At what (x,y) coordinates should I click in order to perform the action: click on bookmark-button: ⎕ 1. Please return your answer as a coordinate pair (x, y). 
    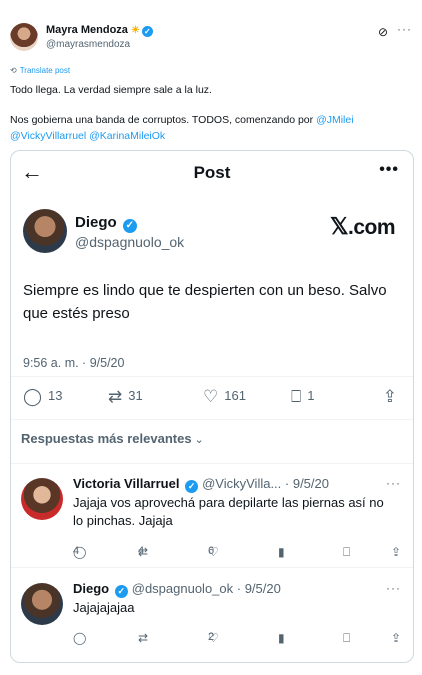
    Looking at the image, I should click on (302, 397).